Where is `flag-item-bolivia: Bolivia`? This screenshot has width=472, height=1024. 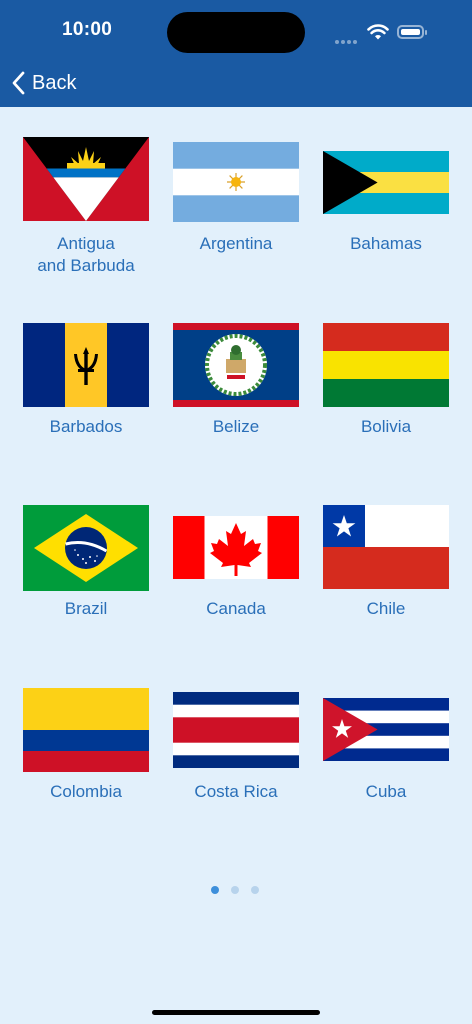 flag-item-bolivia: Bolivia is located at coordinates (397, 383).